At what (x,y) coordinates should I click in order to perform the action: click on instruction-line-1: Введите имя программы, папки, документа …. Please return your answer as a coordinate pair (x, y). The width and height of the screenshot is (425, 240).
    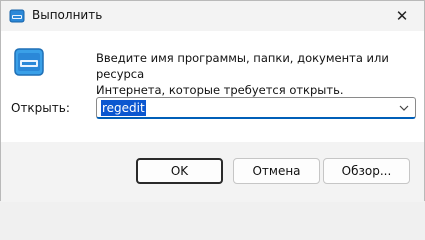
    Looking at the image, I should click on (242, 66).